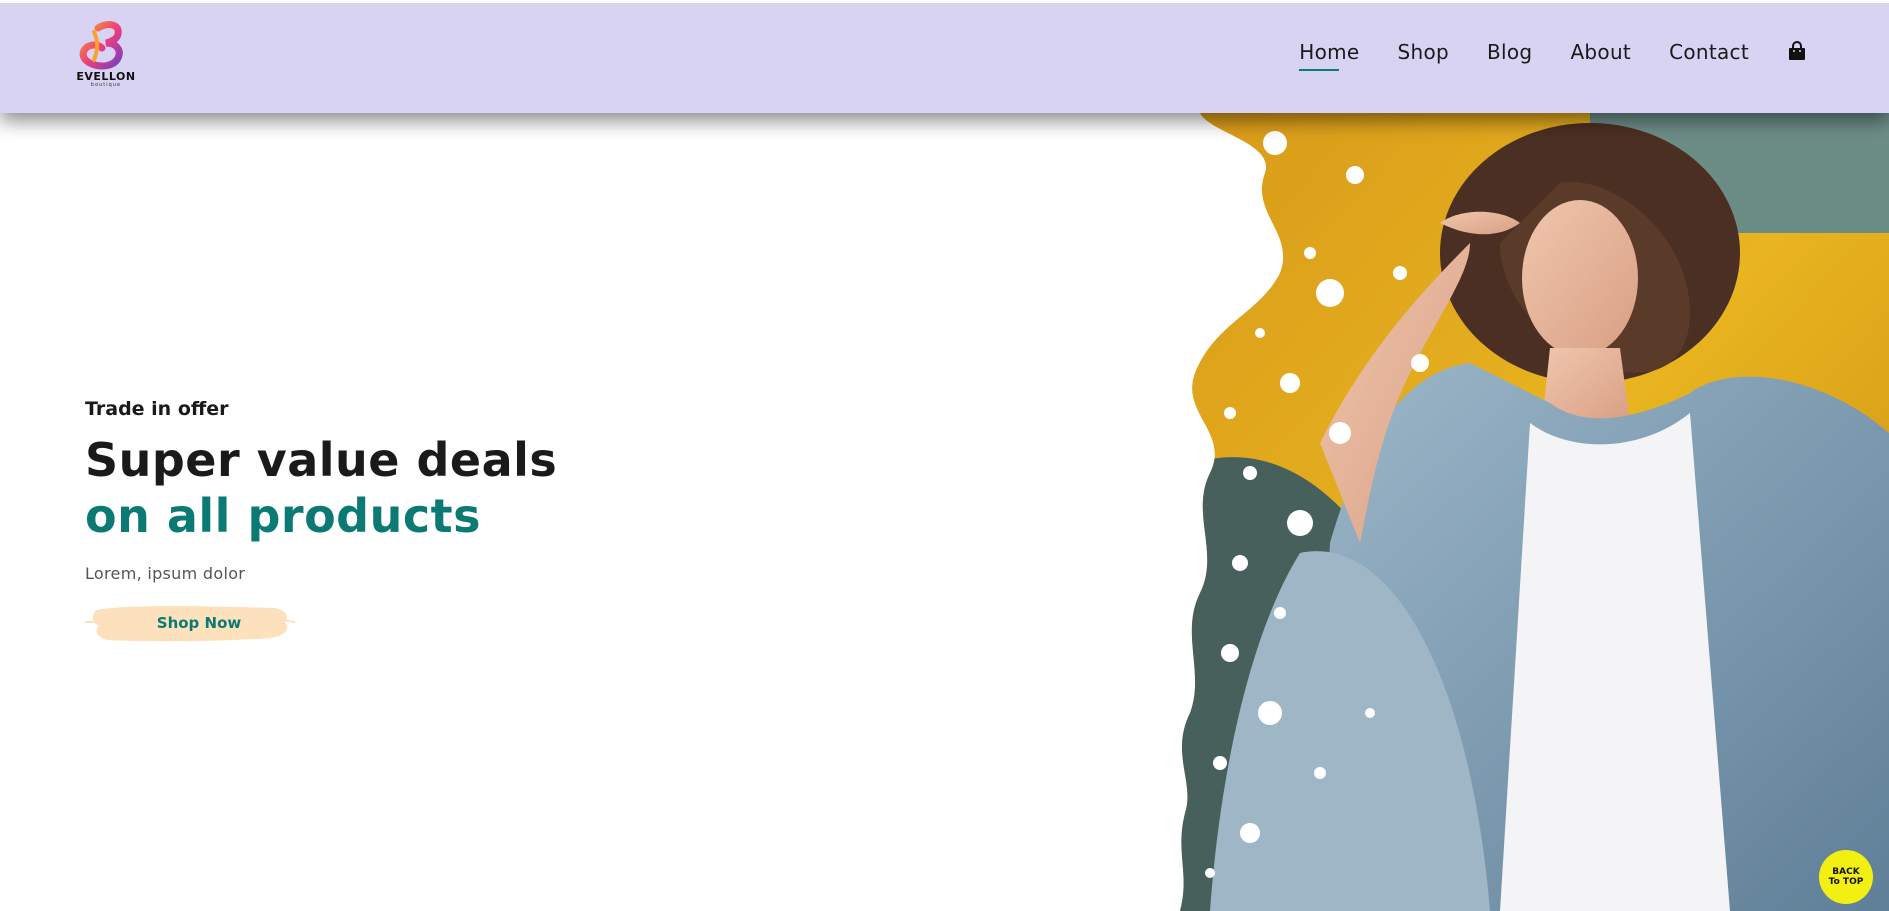  What do you see at coordinates (1509, 52) in the screenshot?
I see `nav-blog: Blog` at bounding box center [1509, 52].